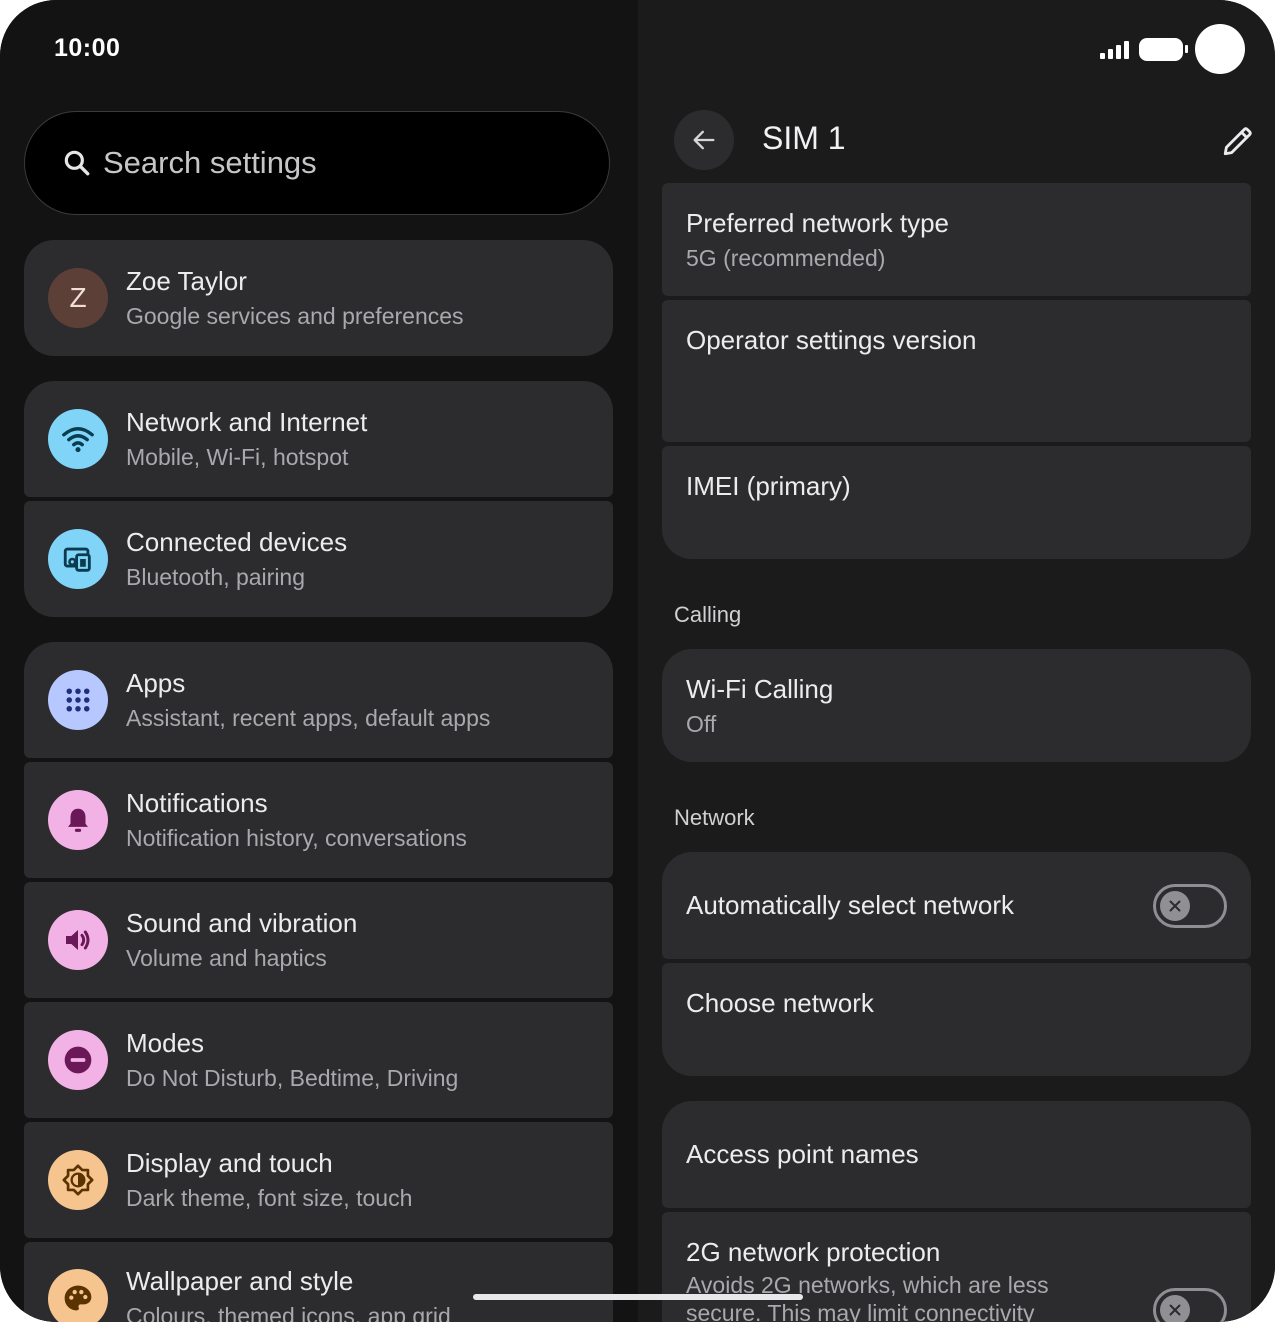  I want to click on account-subtitle: Google services and preferences, so click(295, 315).